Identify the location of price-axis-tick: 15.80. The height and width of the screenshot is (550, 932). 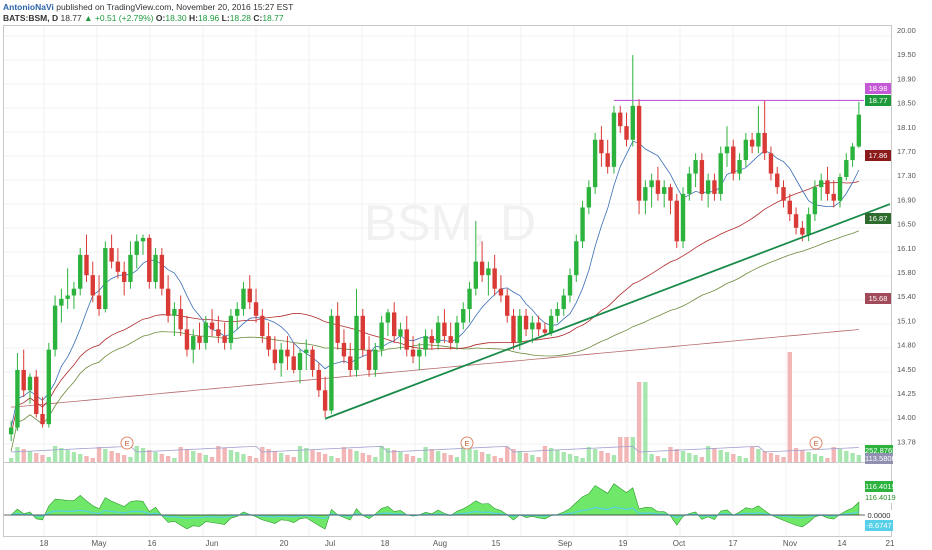
(906, 272).